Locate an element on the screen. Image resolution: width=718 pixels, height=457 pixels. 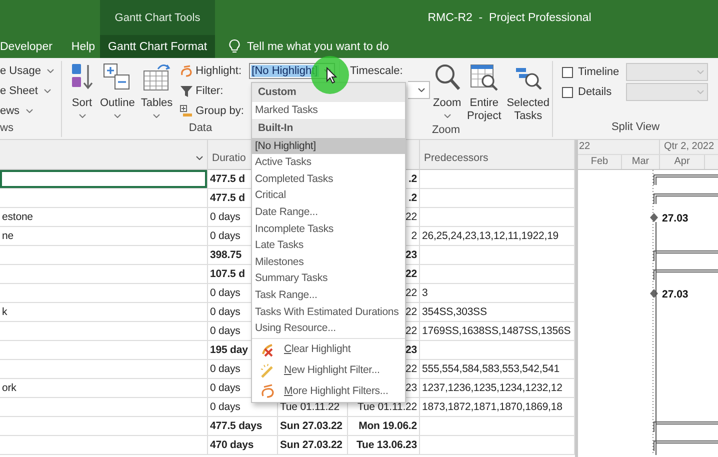
group-label: ws is located at coordinates (7, 128).